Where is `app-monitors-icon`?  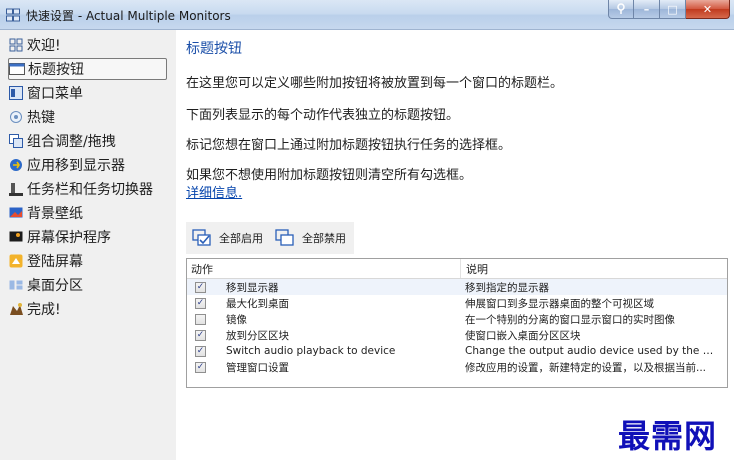 app-monitors-icon is located at coordinates (13, 15).